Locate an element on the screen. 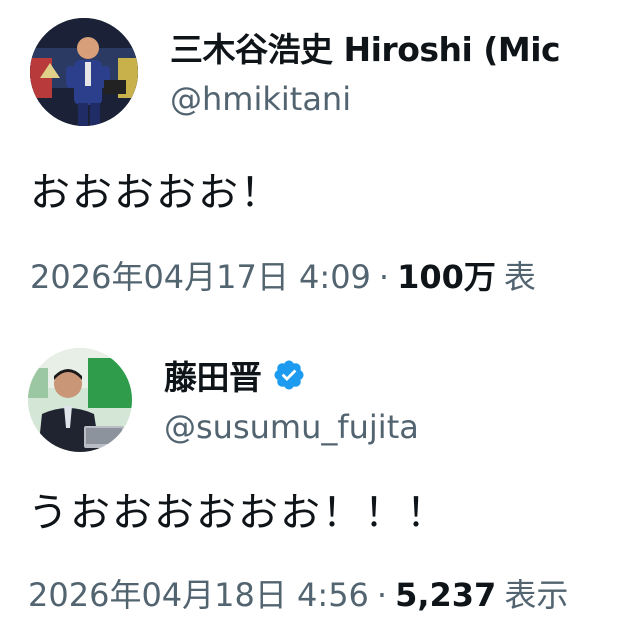 Image resolution: width=640 pixels, height=640 pixels. tweet-meta: 2026年04月18日 4:56 · 5,237 表示 is located at coordinates (298, 593).